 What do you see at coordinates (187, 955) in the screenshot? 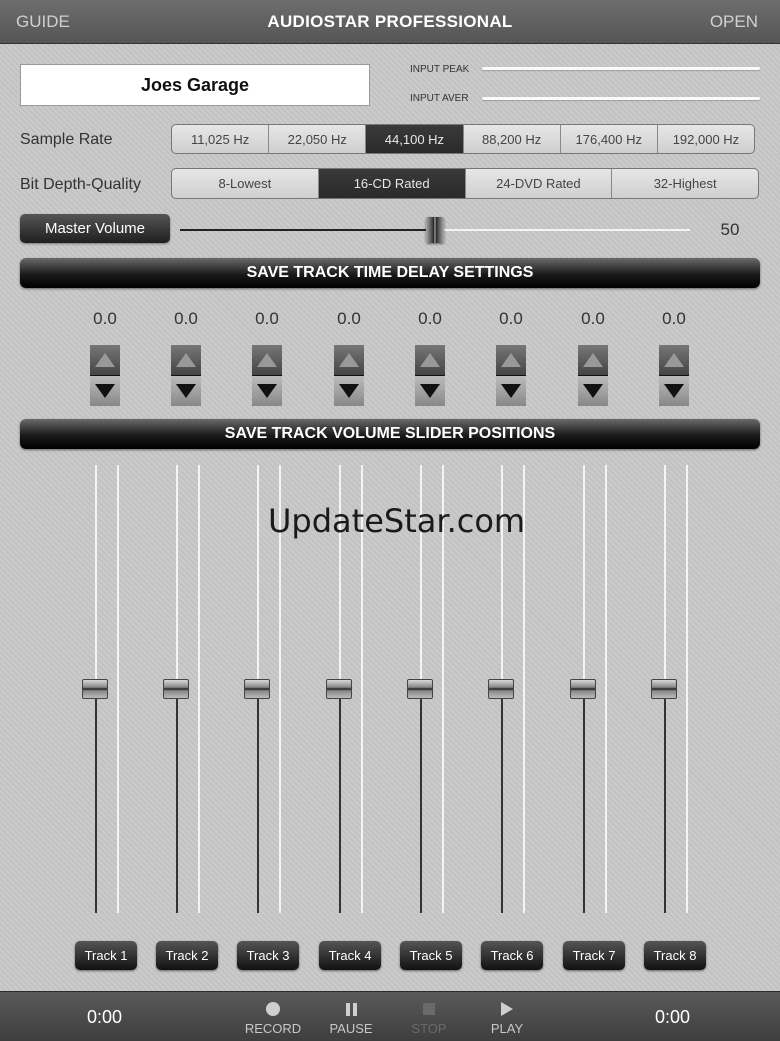
I see `track-button: Track 2` at bounding box center [187, 955].